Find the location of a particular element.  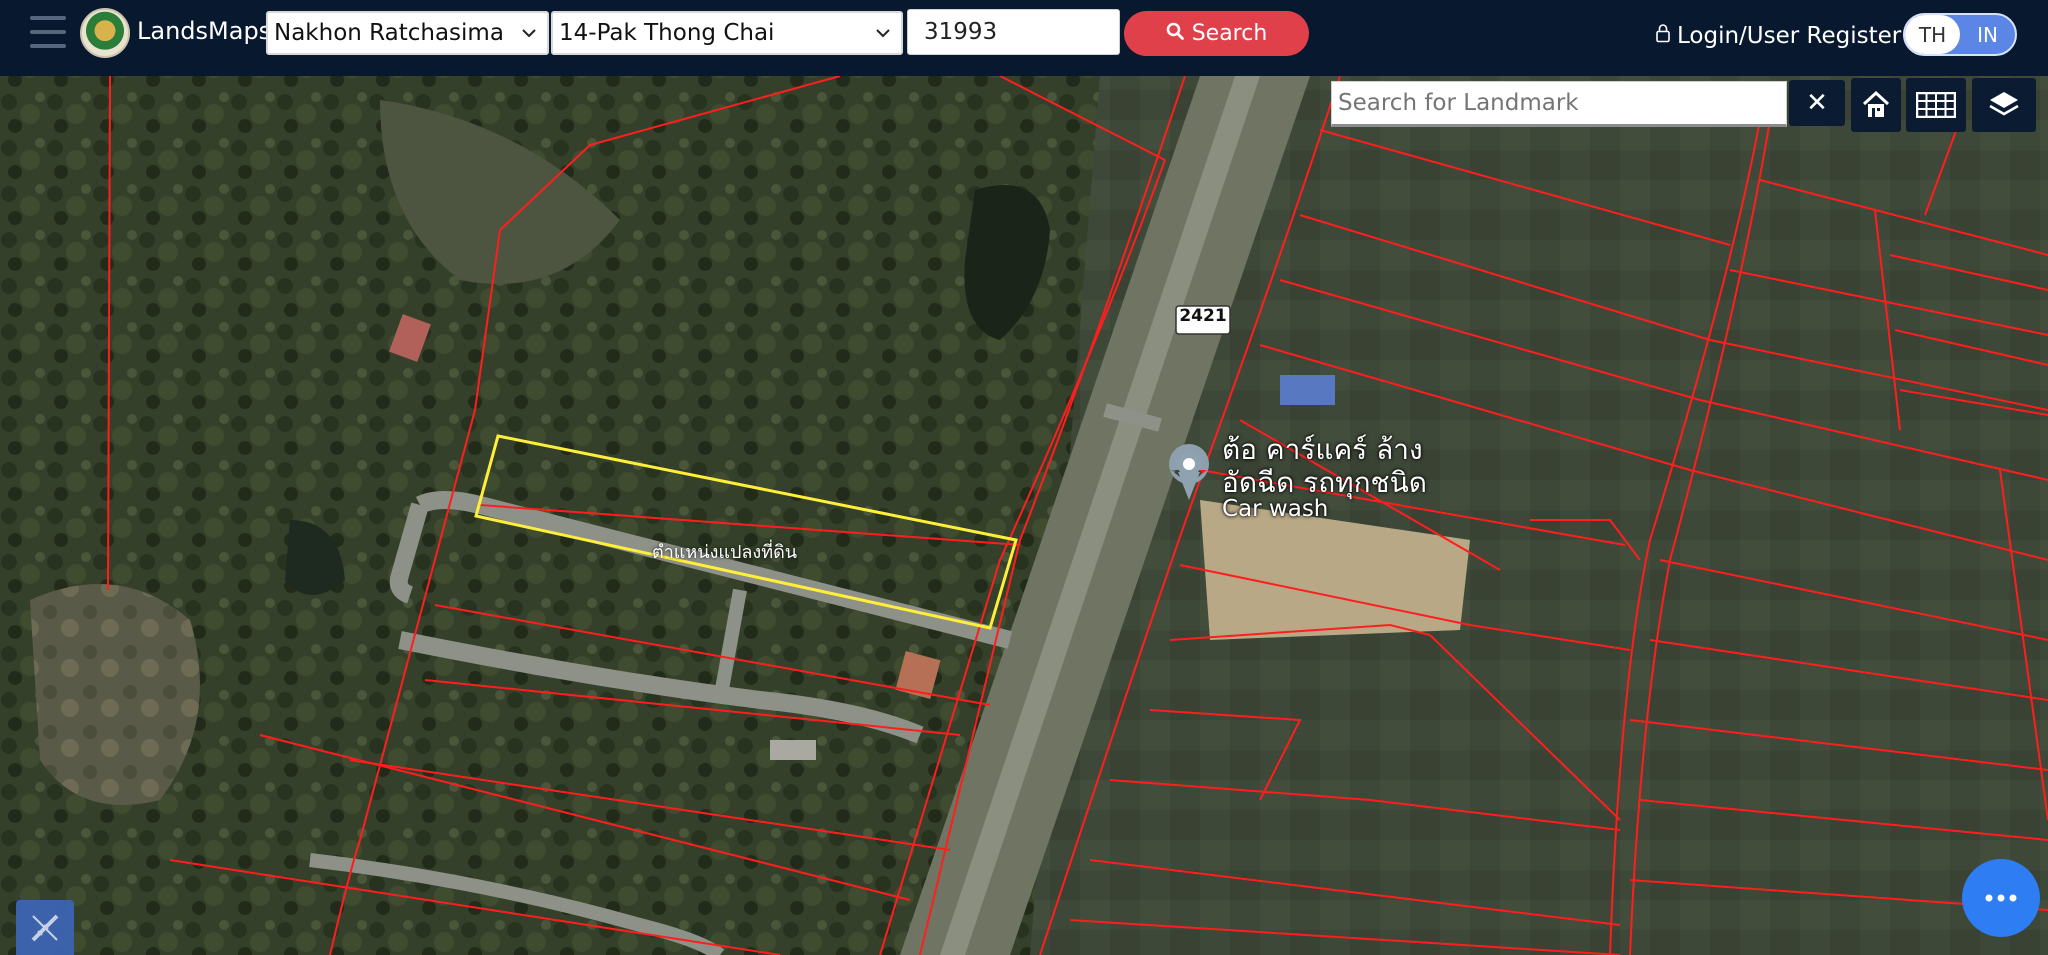

grid-toggle-button is located at coordinates (1936, 105).